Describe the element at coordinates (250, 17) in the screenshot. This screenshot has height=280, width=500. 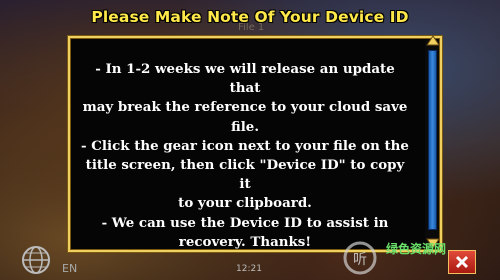
I see `dialog-title: Please Make Note Of Your Device ID` at that location.